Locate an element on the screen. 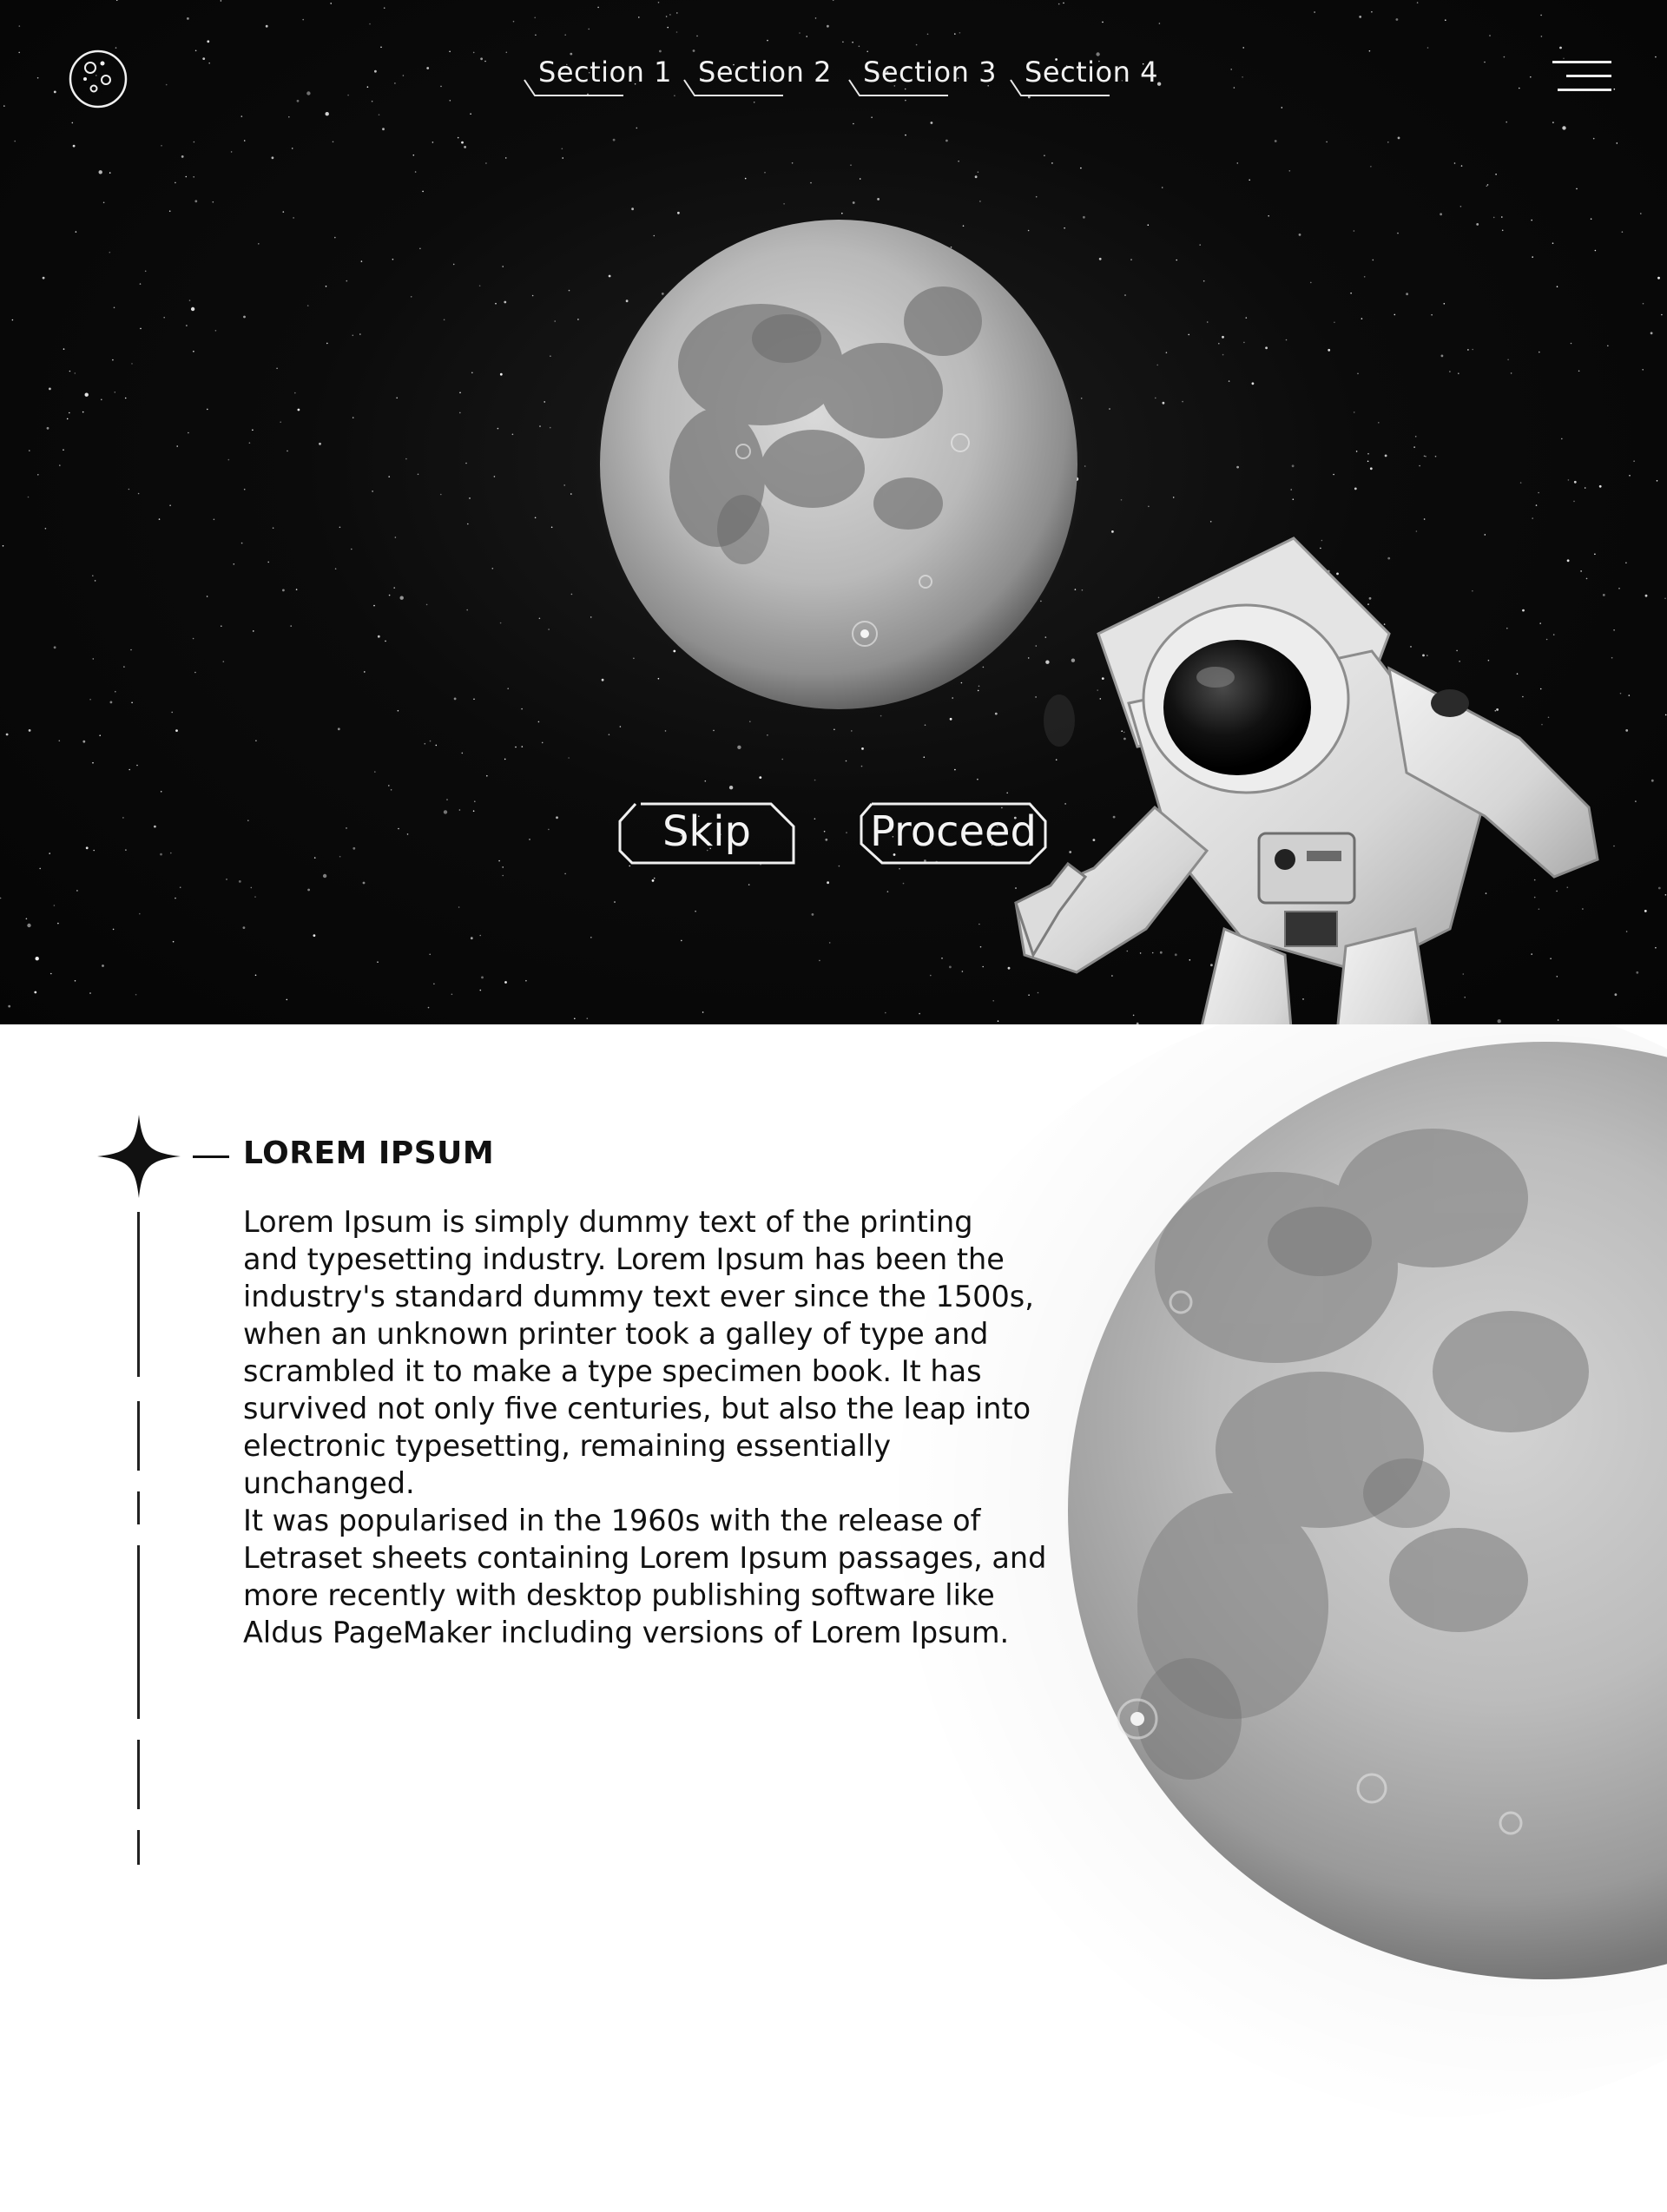 This screenshot has height=2212, width=1667. section-heading: LOREM IPSUM is located at coordinates (369, 1153).